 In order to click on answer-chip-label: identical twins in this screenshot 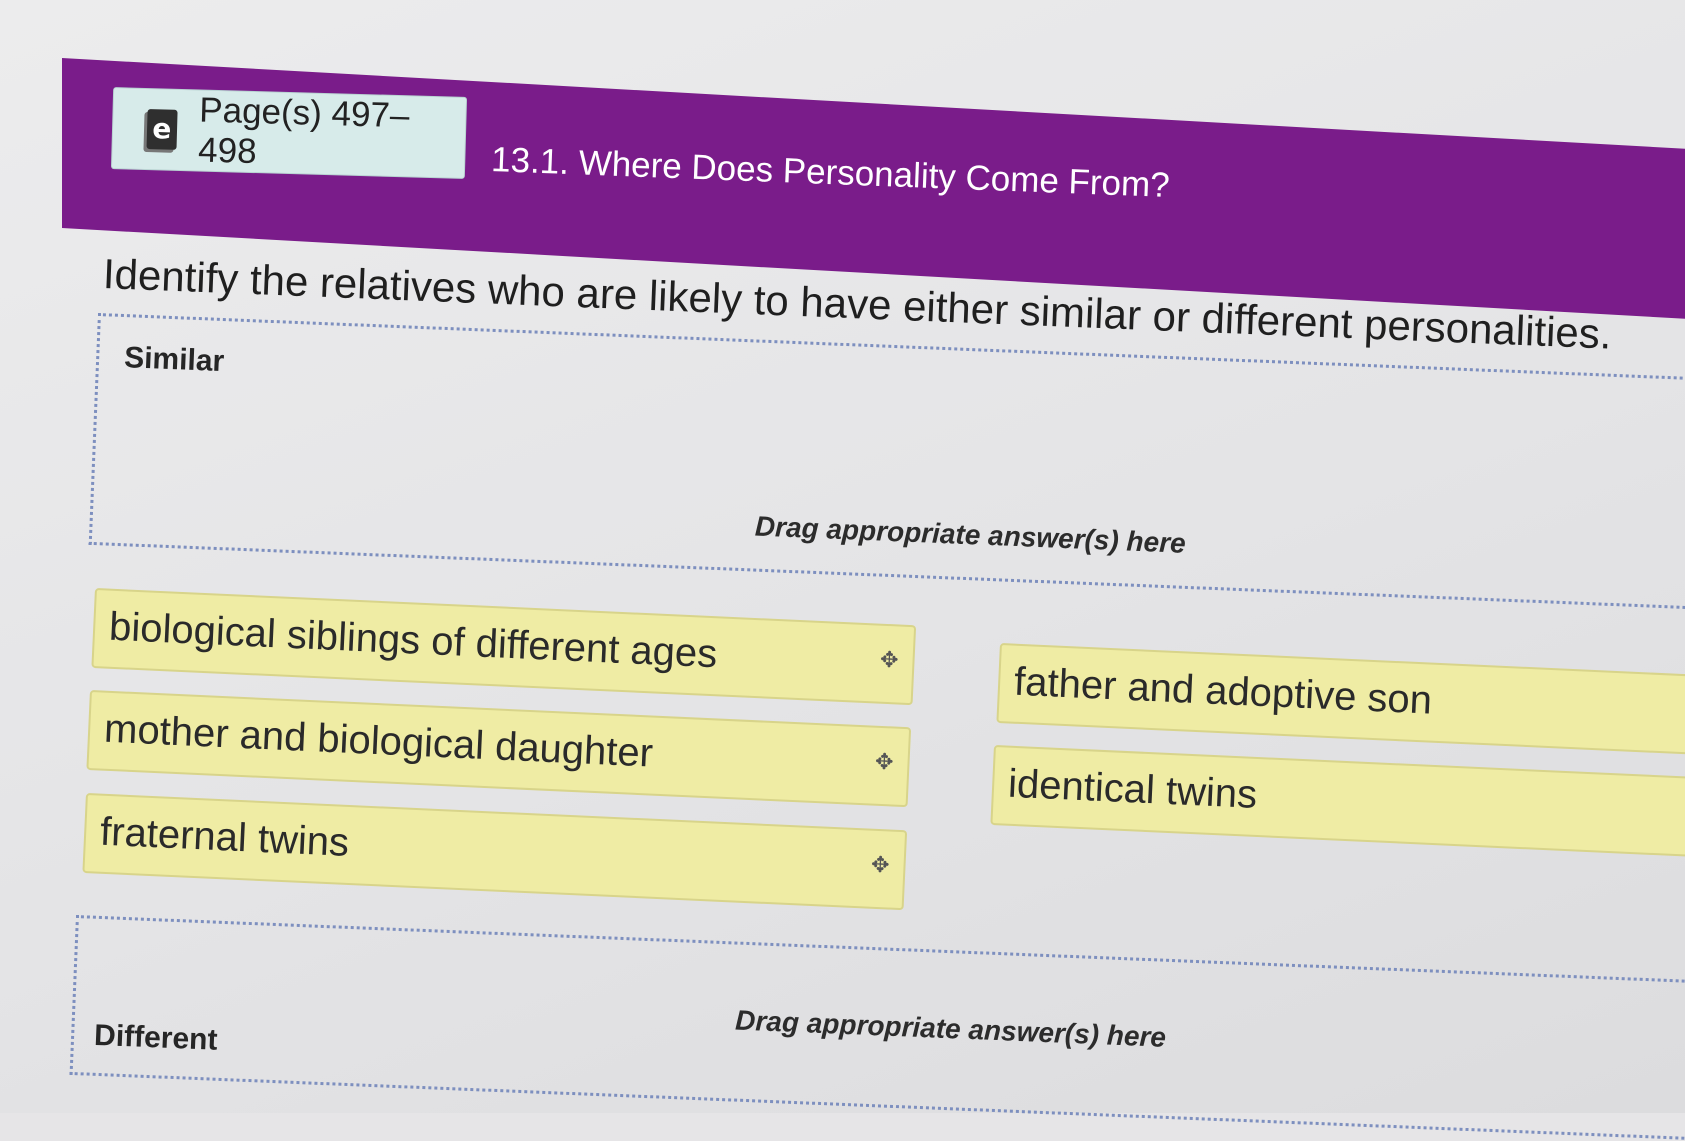, I will do `click(1133, 789)`.